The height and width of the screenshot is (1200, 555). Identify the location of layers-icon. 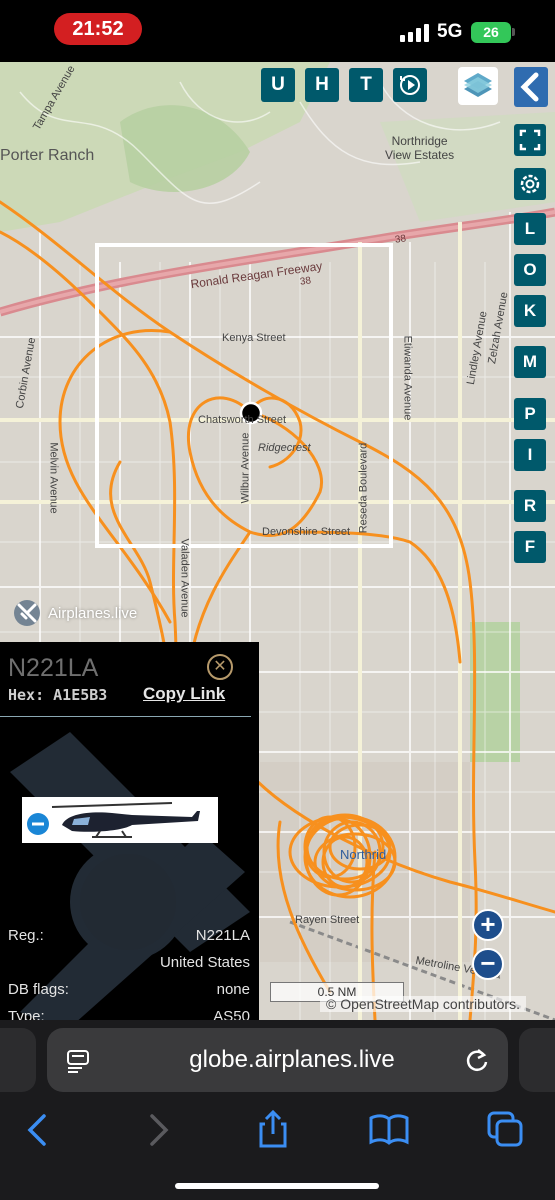
(478, 85).